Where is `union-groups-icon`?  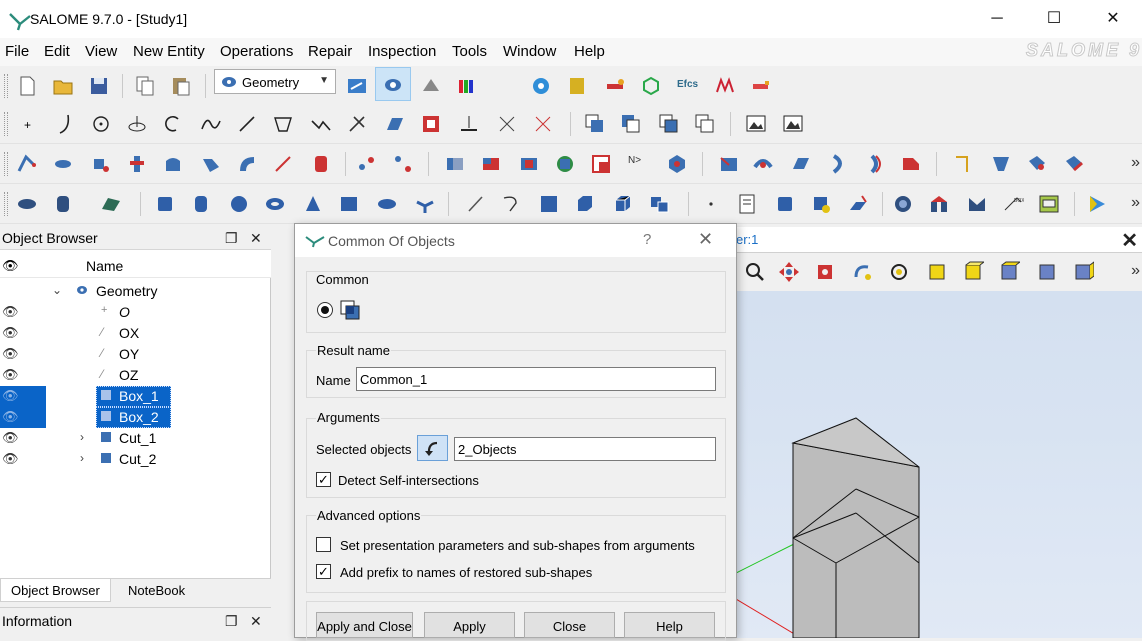
union-groups-icon is located at coordinates (821, 204).